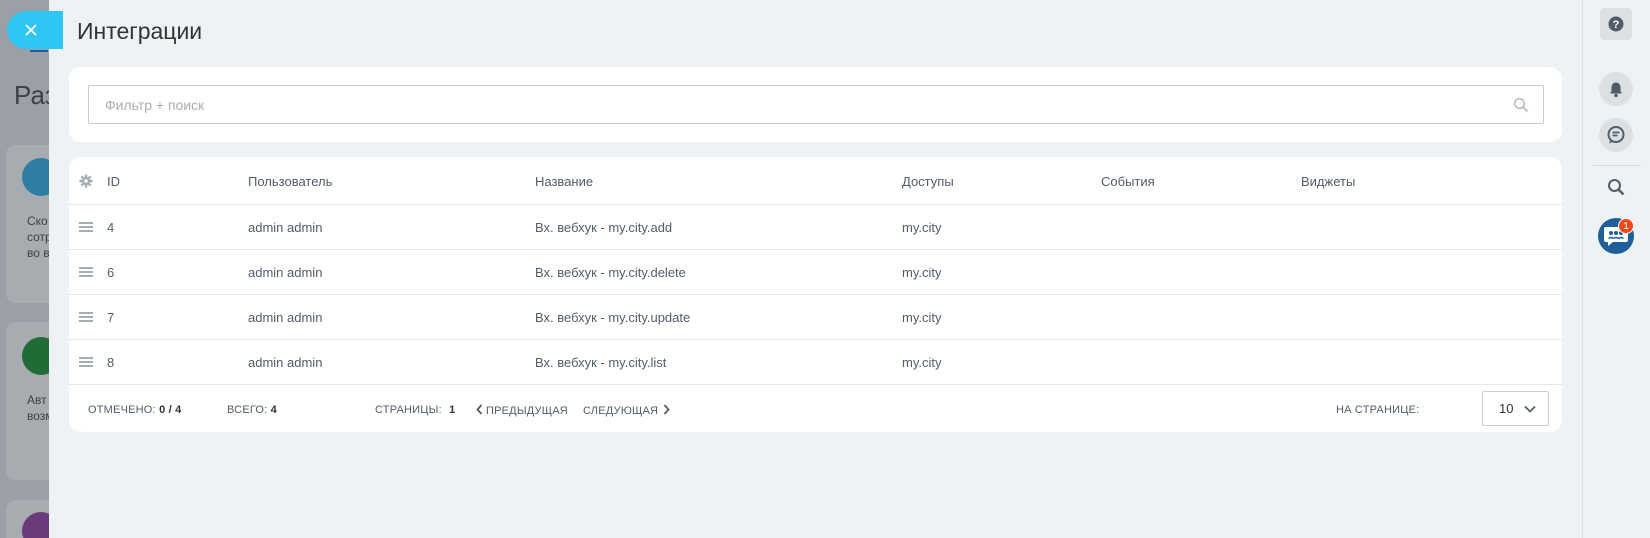 This screenshot has width=1650, height=538. What do you see at coordinates (38, 237) in the screenshot?
I see `background-card-text: Ско сотр во в` at bounding box center [38, 237].